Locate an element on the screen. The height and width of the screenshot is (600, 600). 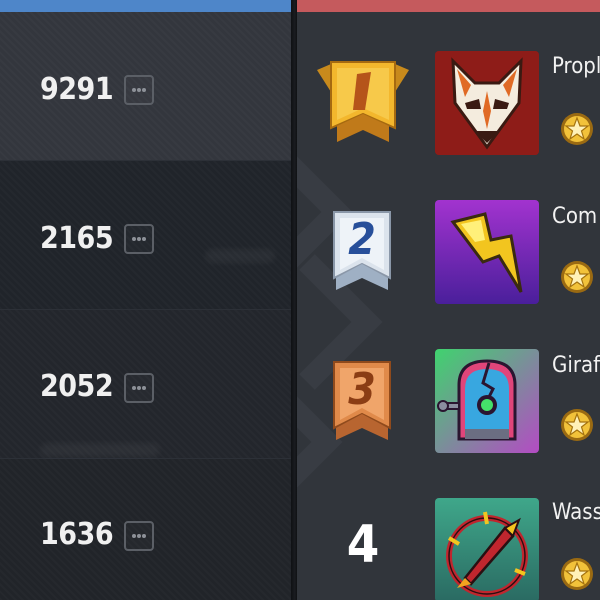
player-name: Com is located at coordinates (575, 216).